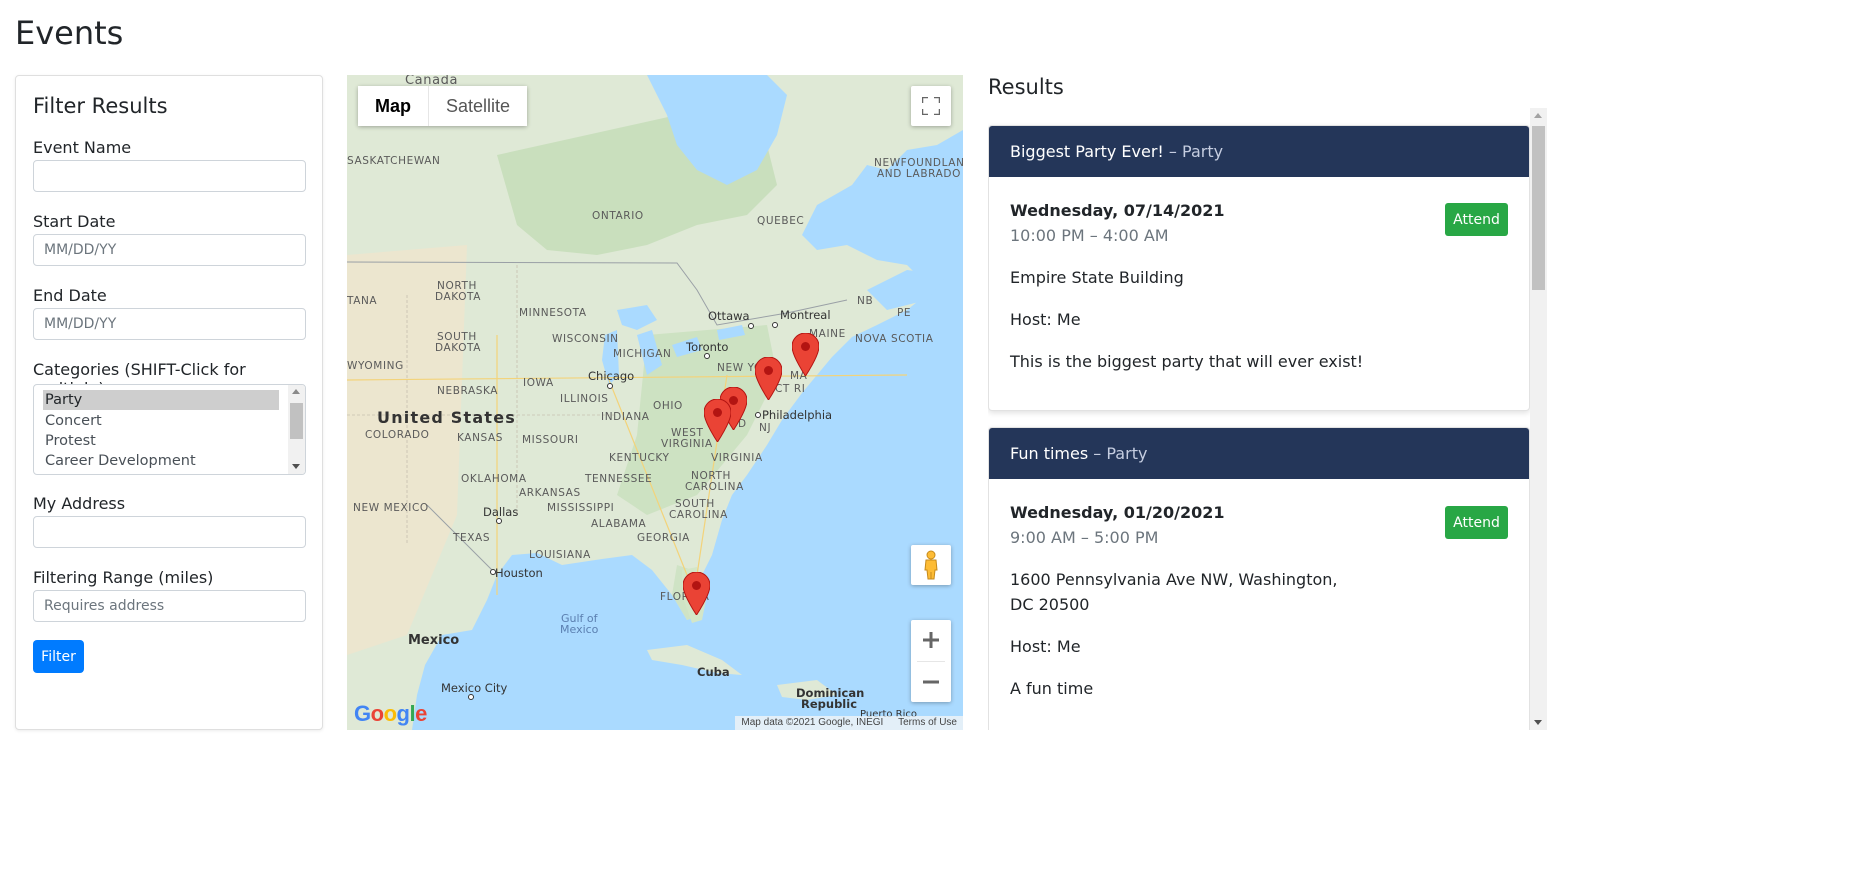 This screenshot has width=1873, height=885. Describe the element at coordinates (161, 461) in the screenshot. I see `category-option-career-development: Career Development` at that location.